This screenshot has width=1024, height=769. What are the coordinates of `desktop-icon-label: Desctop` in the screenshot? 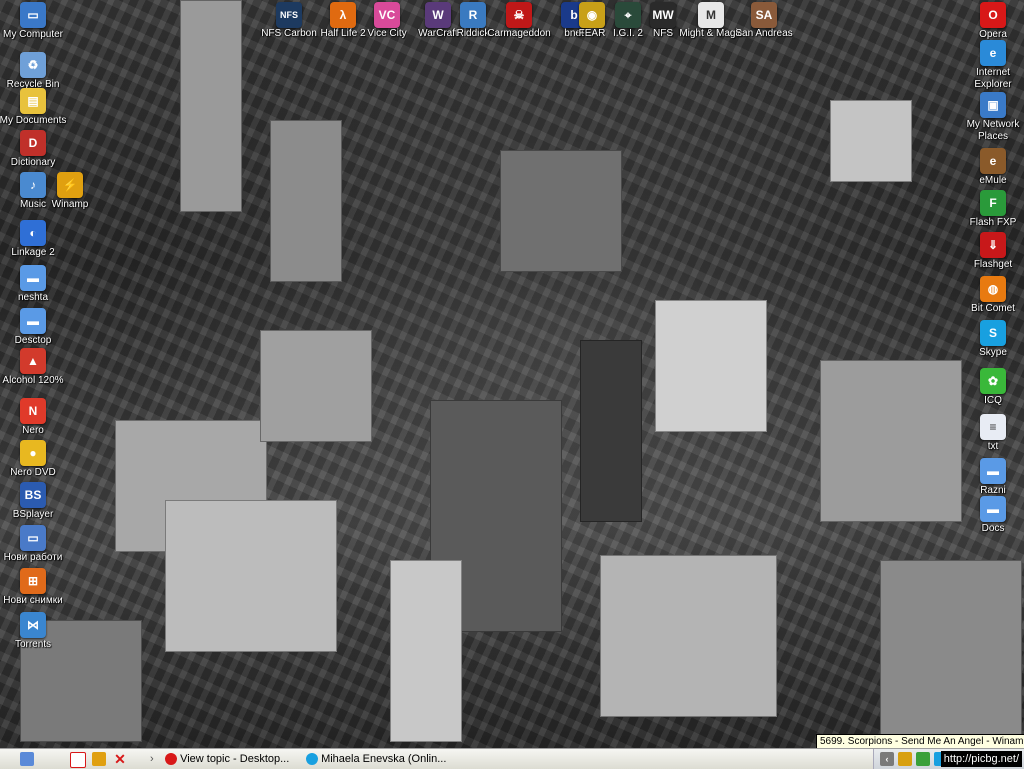 It's located at (33, 340).